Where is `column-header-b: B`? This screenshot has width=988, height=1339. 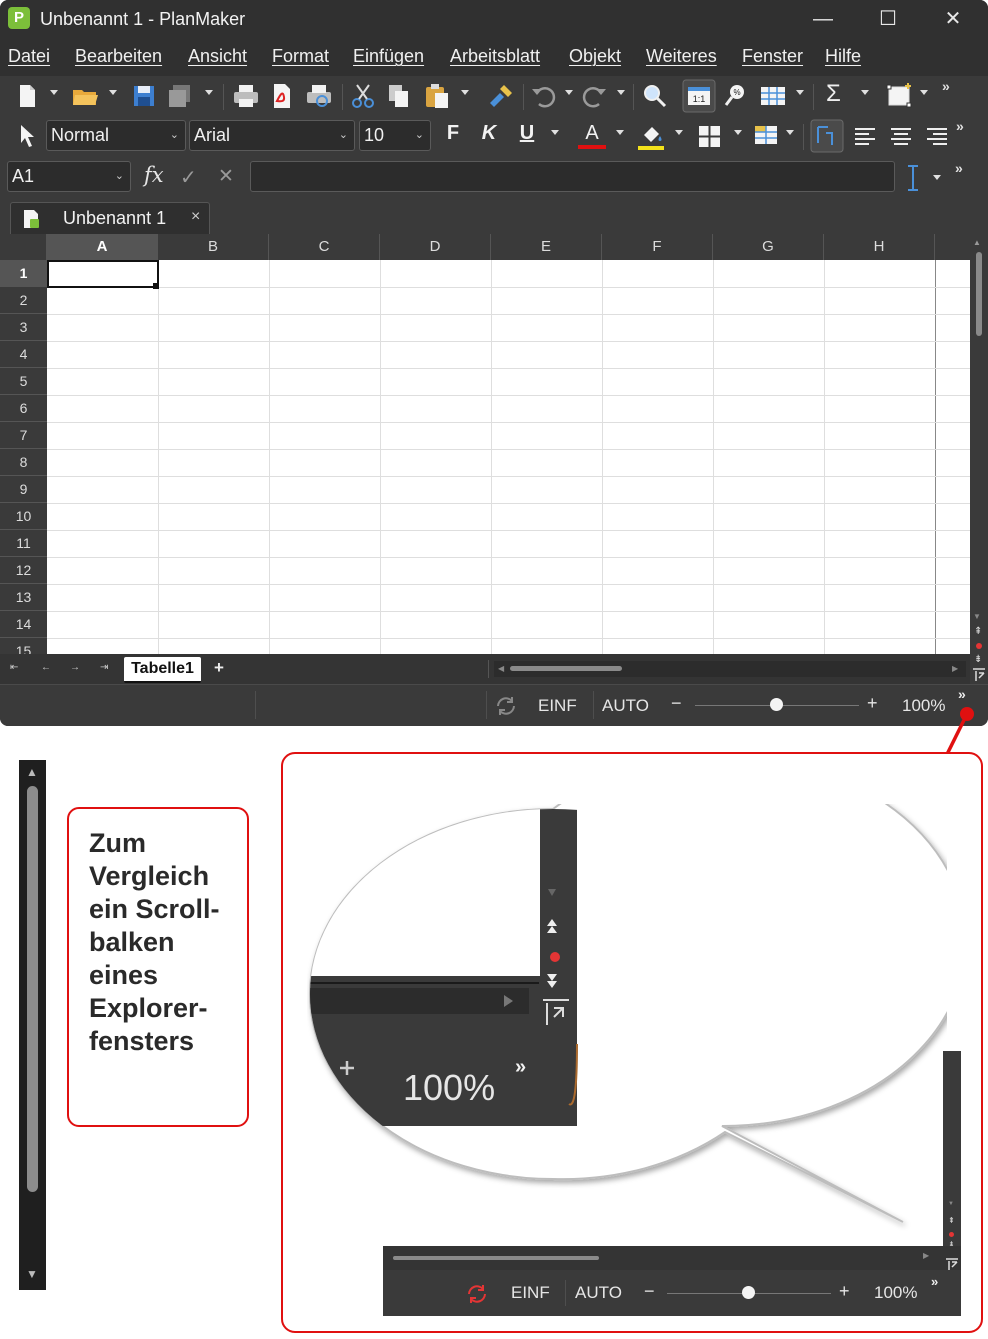
column-header-b: B is located at coordinates (213, 247).